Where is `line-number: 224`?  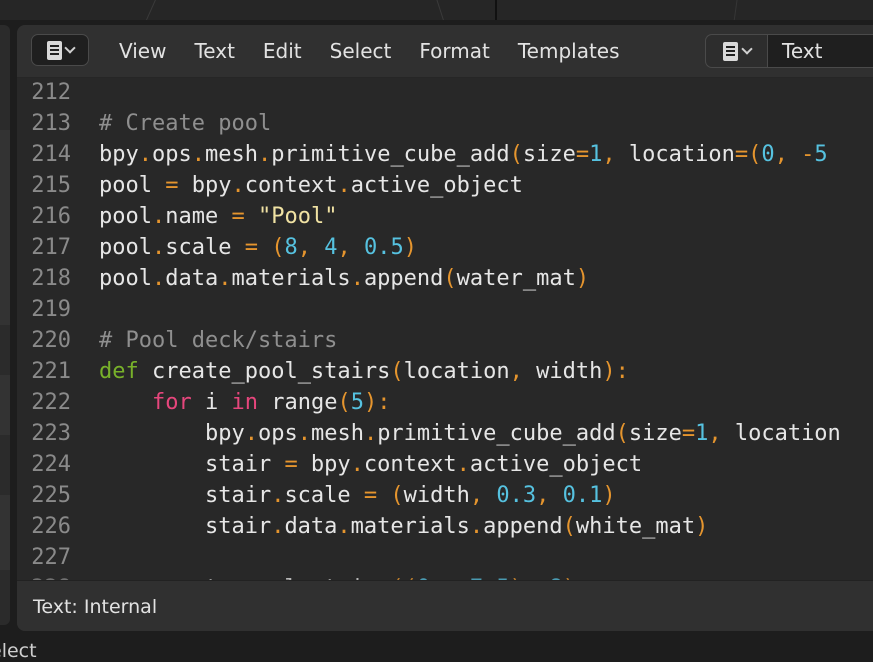 line-number: 224 is located at coordinates (51, 464).